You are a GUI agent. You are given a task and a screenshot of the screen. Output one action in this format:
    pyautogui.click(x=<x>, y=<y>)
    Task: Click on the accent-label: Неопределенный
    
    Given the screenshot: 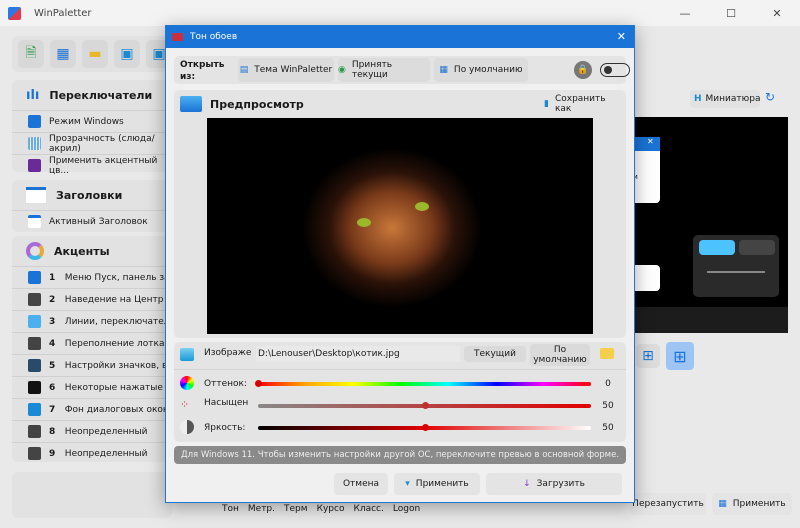 What is the action you would take?
    pyautogui.click(x=106, y=453)
    